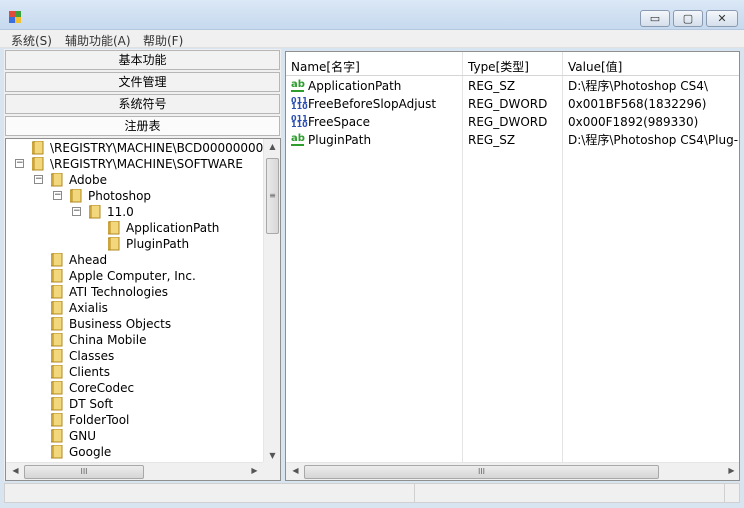 This screenshot has width=744, height=508. I want to click on nav-registry: 注册表, so click(142, 126).